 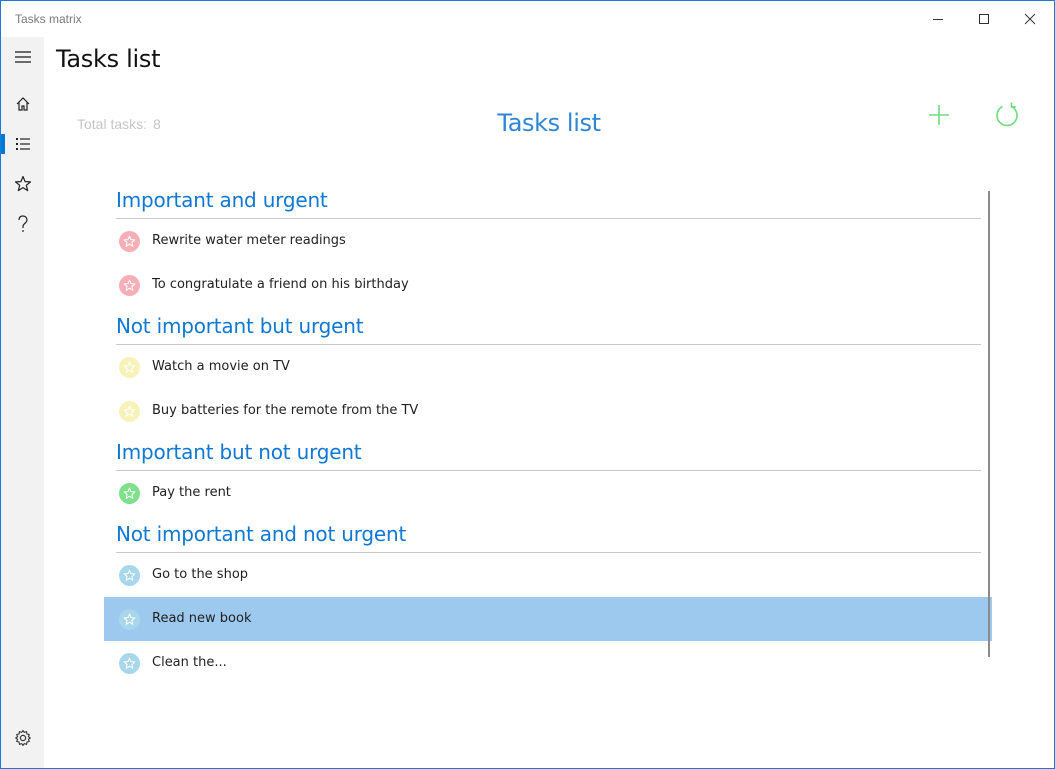 I want to click on close-button, so click(x=1030, y=19).